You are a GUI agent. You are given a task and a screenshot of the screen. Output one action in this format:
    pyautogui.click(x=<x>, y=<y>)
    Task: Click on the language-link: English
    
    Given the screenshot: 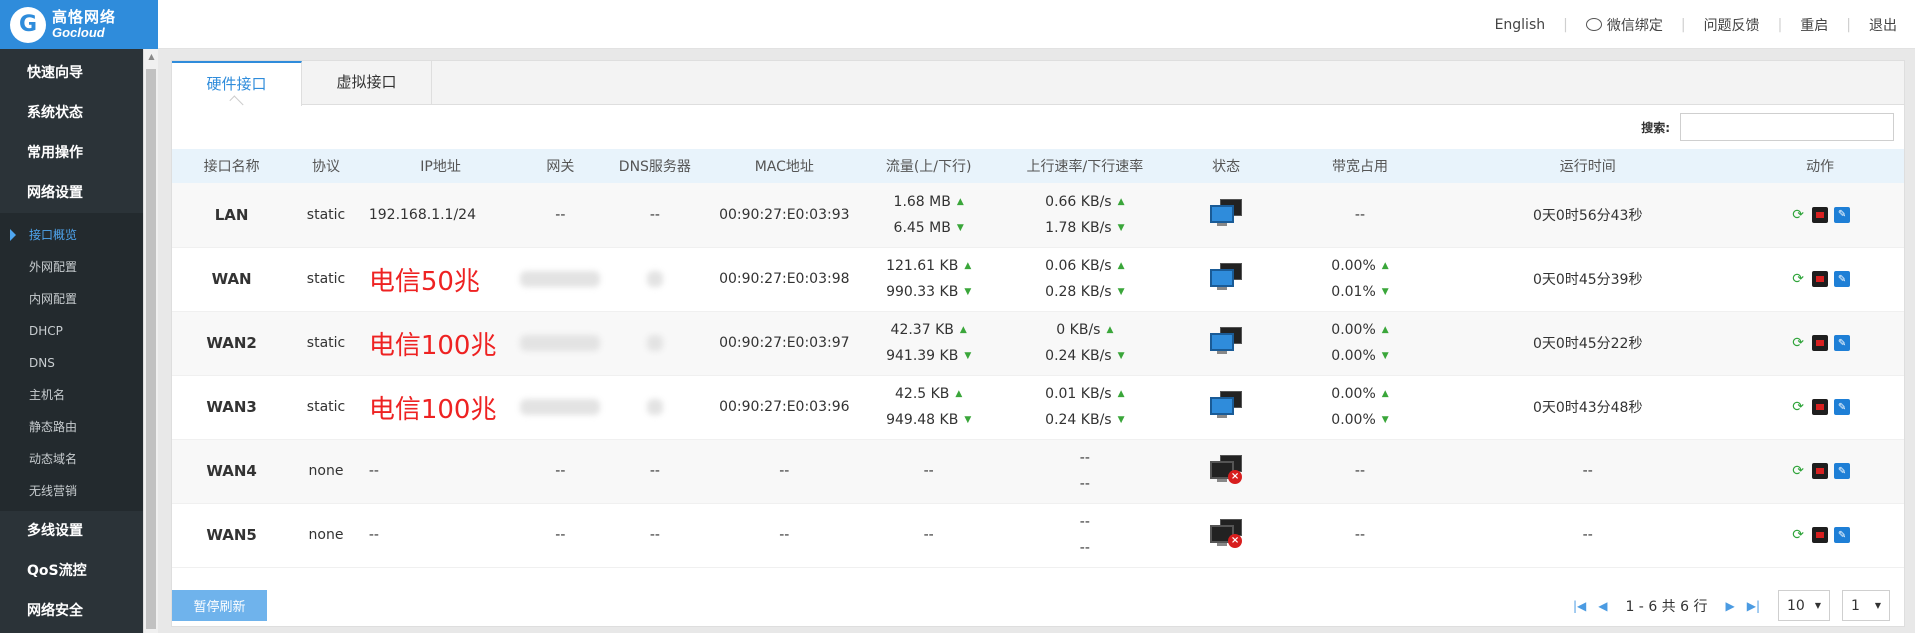 What is the action you would take?
    pyautogui.click(x=1520, y=25)
    